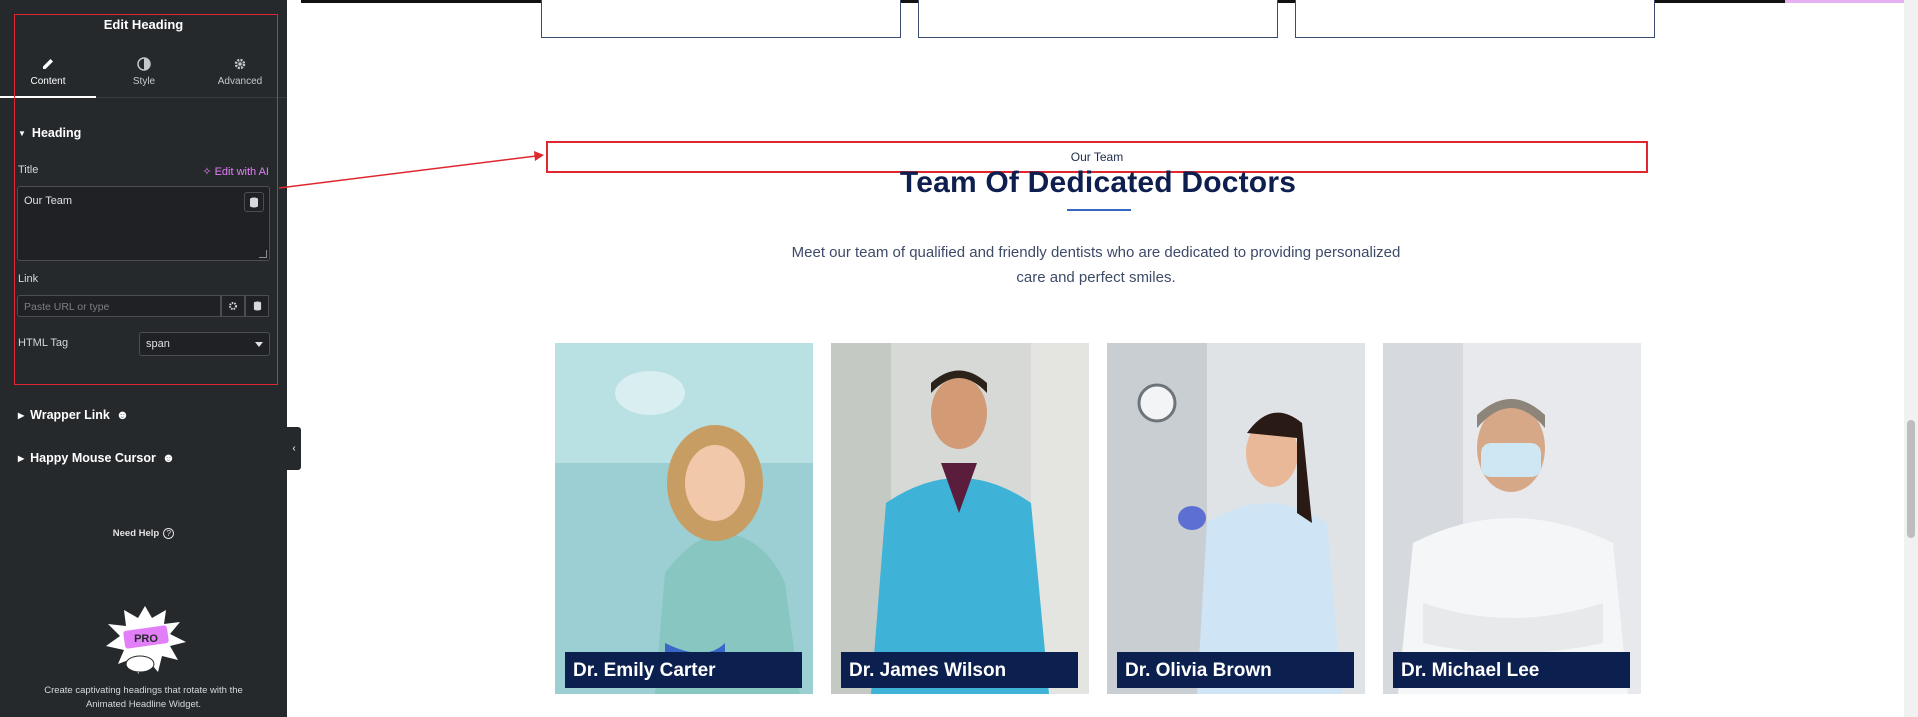 The image size is (1918, 717). What do you see at coordinates (204, 344) in the screenshot?
I see `html-tag-select: span` at bounding box center [204, 344].